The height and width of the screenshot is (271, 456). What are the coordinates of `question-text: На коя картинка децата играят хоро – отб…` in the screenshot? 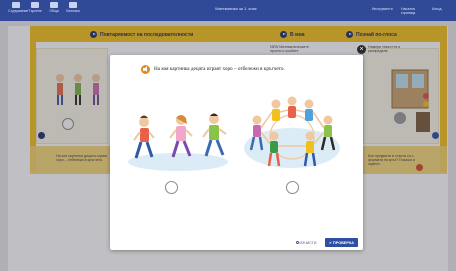 It's located at (219, 69).